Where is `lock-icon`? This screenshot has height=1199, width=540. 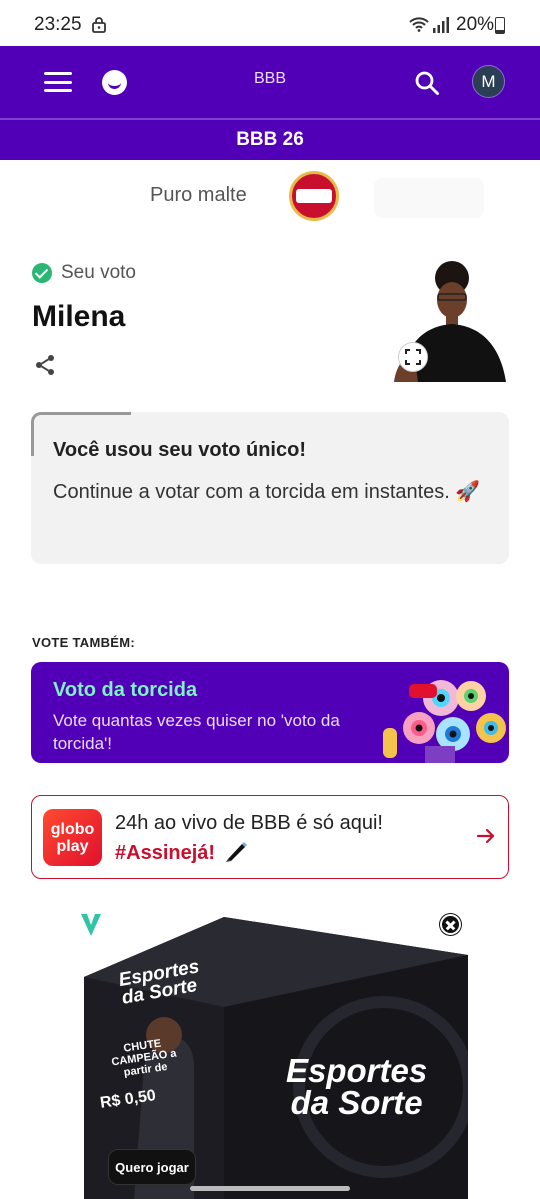 lock-icon is located at coordinates (99, 25).